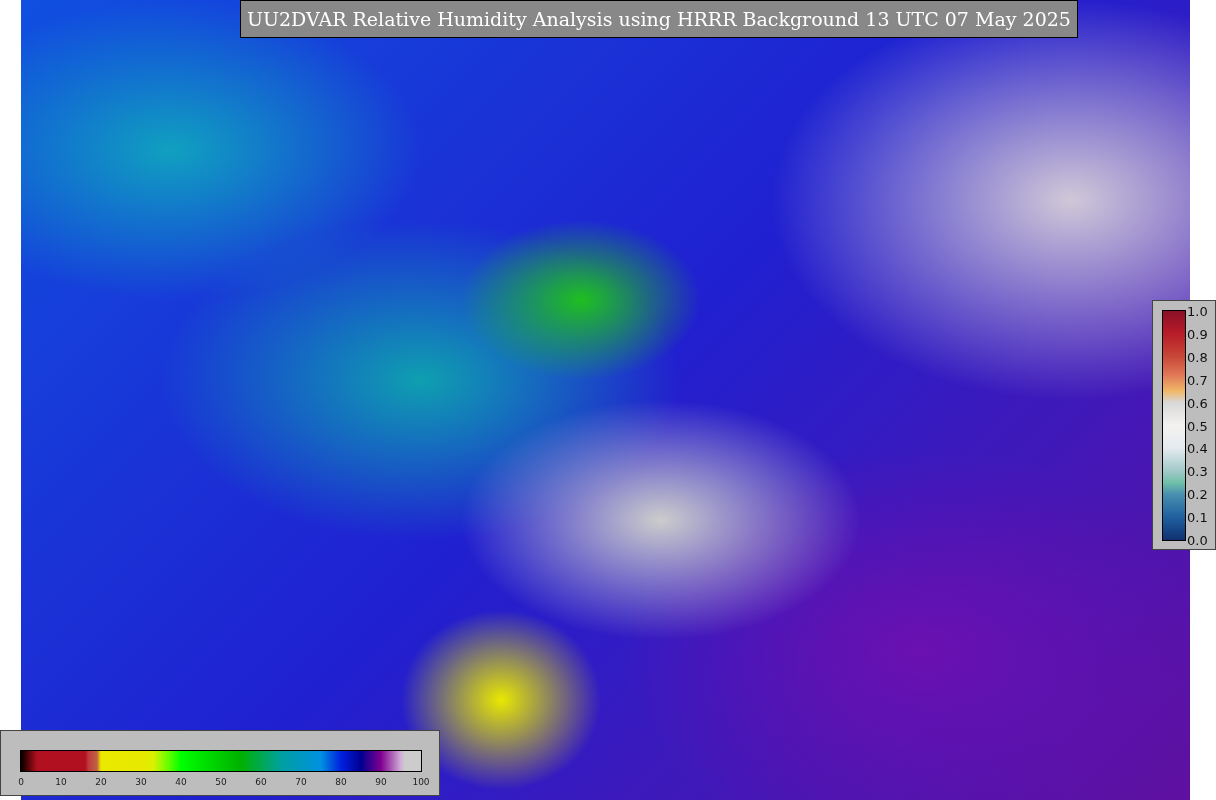 This screenshot has height=800, width=1216. I want to click on scale-label: 0.6, so click(1197, 403).